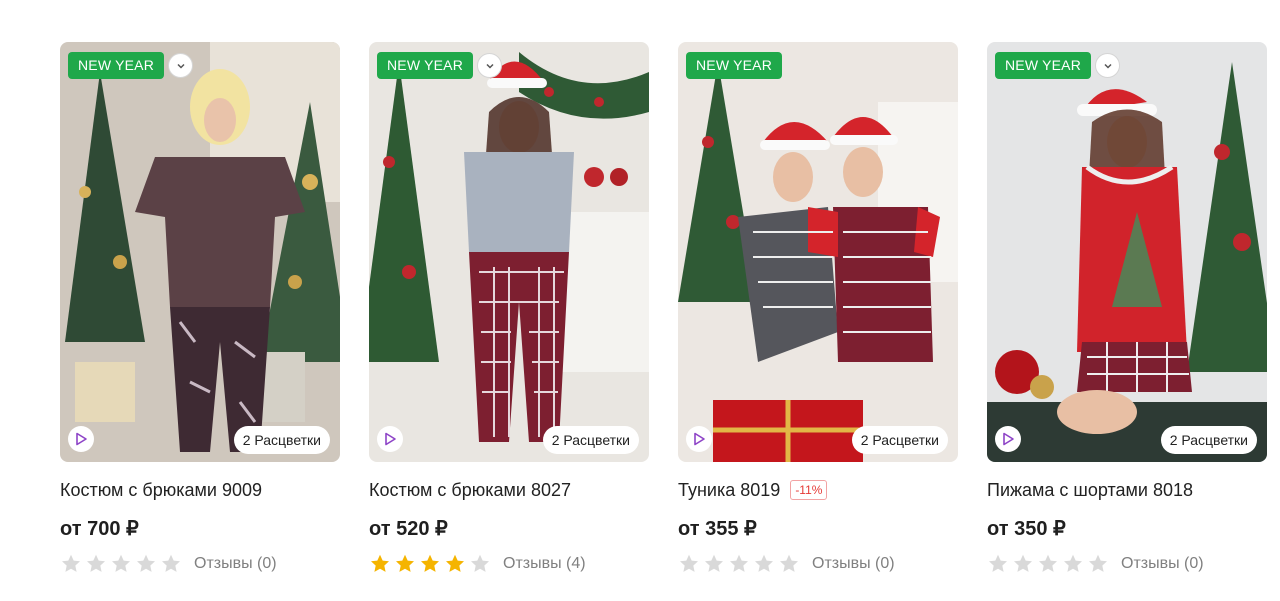 The width and height of the screenshot is (1280, 601). Describe the element at coordinates (809, 490) in the screenshot. I see `discount-badge: -11%` at that location.